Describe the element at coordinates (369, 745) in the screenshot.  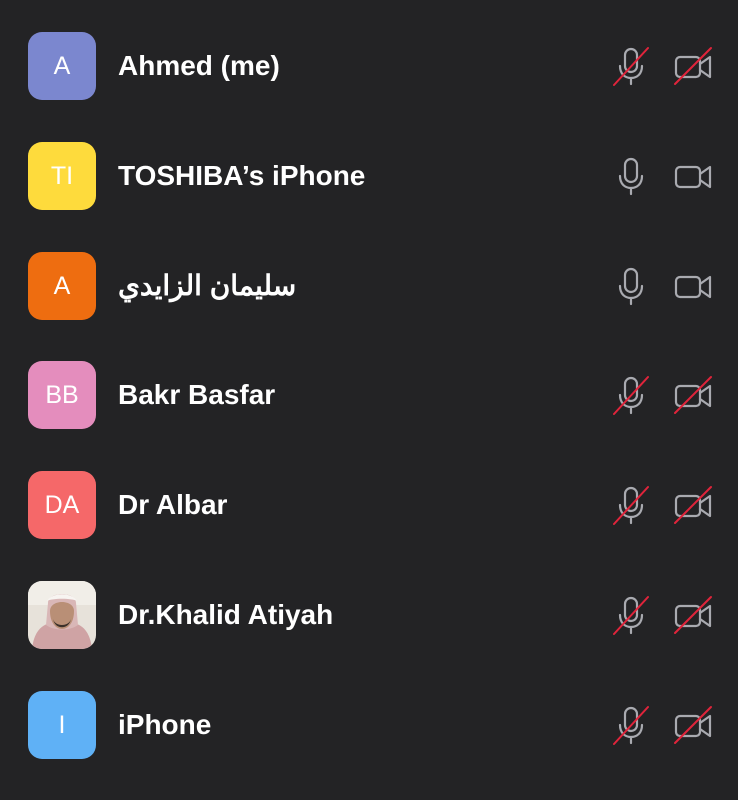
I see `participant-row: I iPhone` at that location.